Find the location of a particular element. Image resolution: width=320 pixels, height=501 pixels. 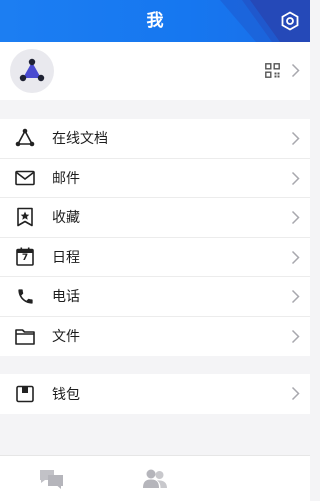

menu-item-label: 在线文档 is located at coordinates (80, 139).